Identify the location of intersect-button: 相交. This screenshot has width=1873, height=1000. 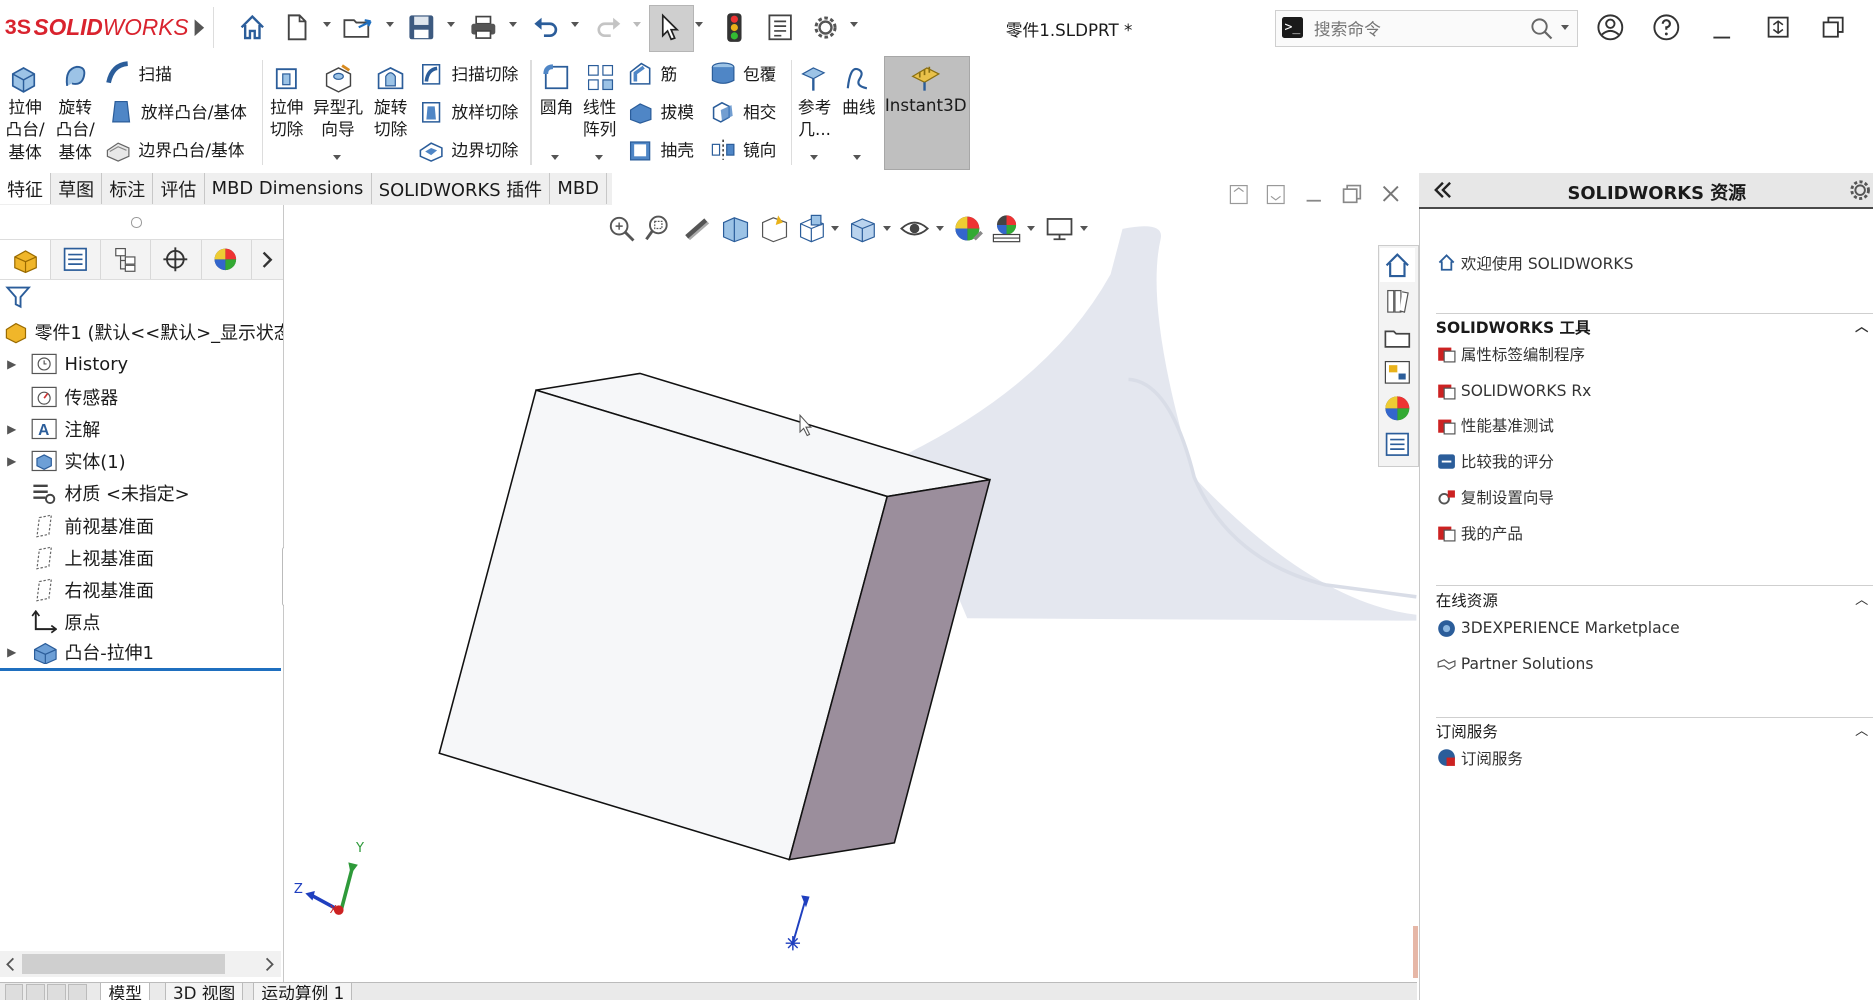
(743, 111).